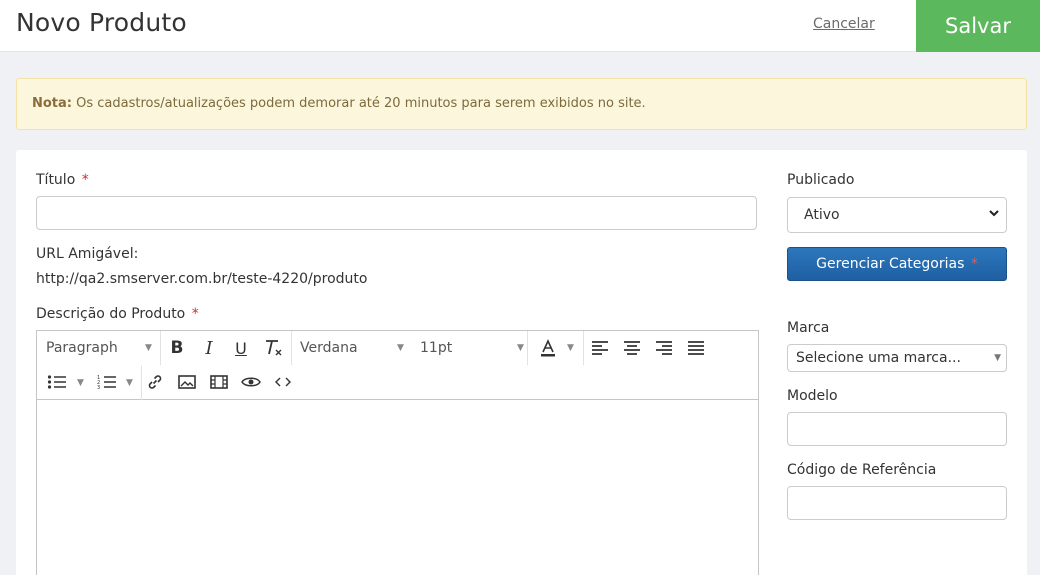 The width and height of the screenshot is (1040, 575). I want to click on publicado-label: Publicado, so click(821, 180).